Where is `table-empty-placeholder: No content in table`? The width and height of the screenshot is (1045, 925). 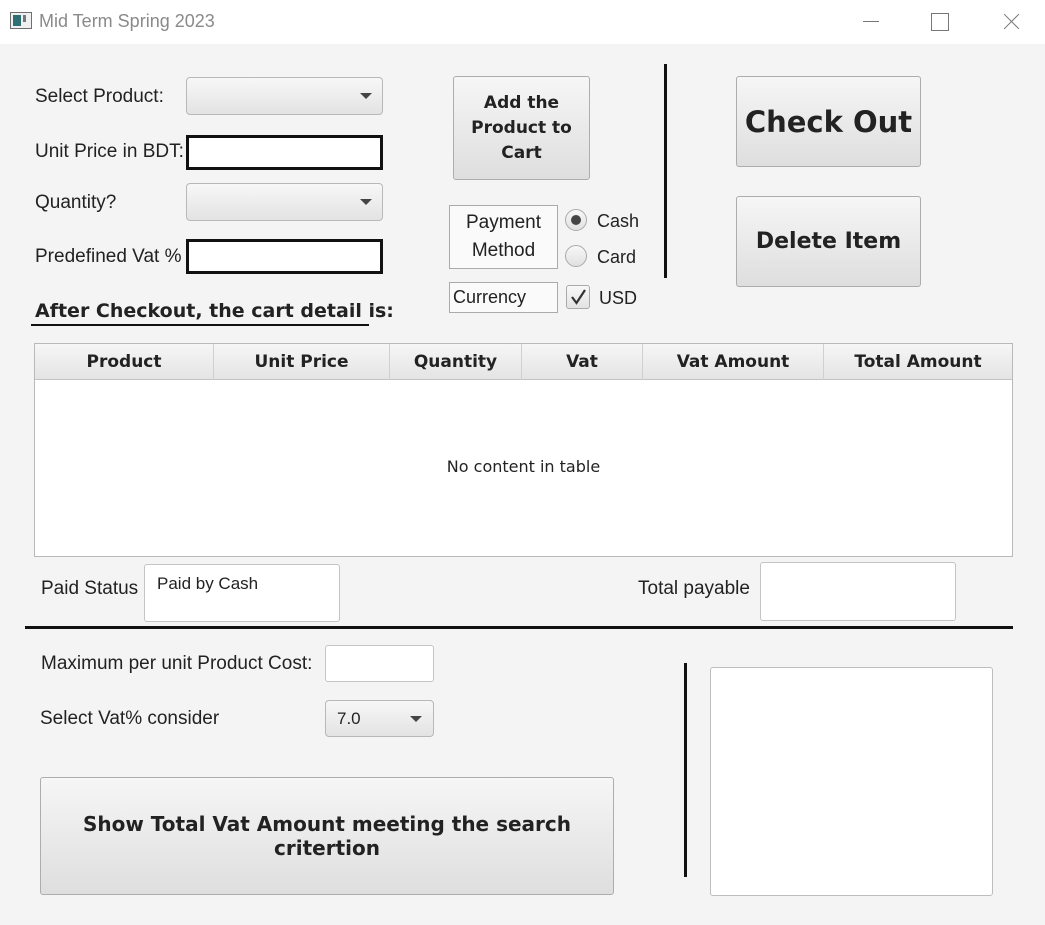 table-empty-placeholder: No content in table is located at coordinates (523, 466).